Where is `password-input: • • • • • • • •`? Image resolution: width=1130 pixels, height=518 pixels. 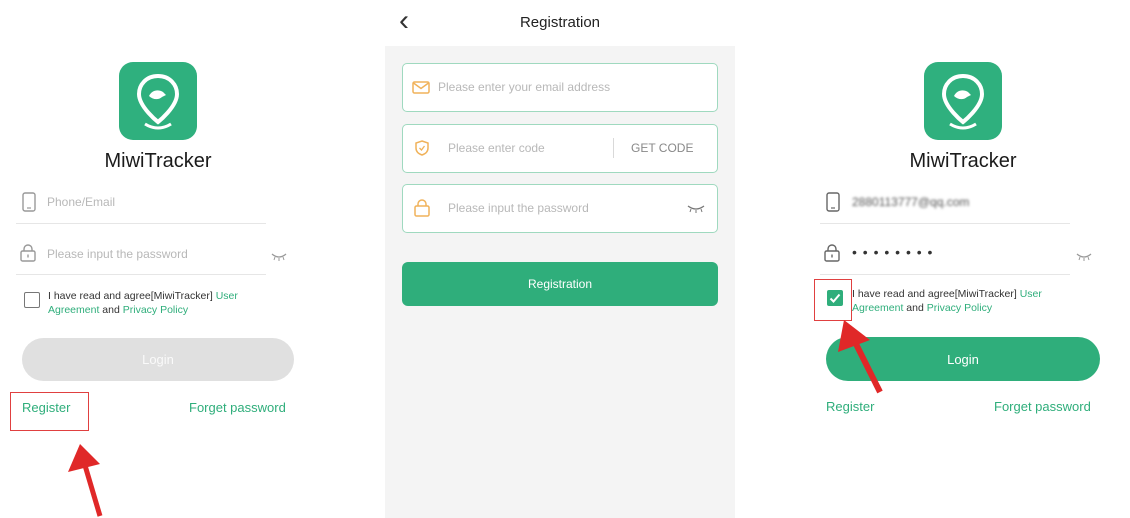 password-input: • • • • • • • • is located at coordinates (892, 252).